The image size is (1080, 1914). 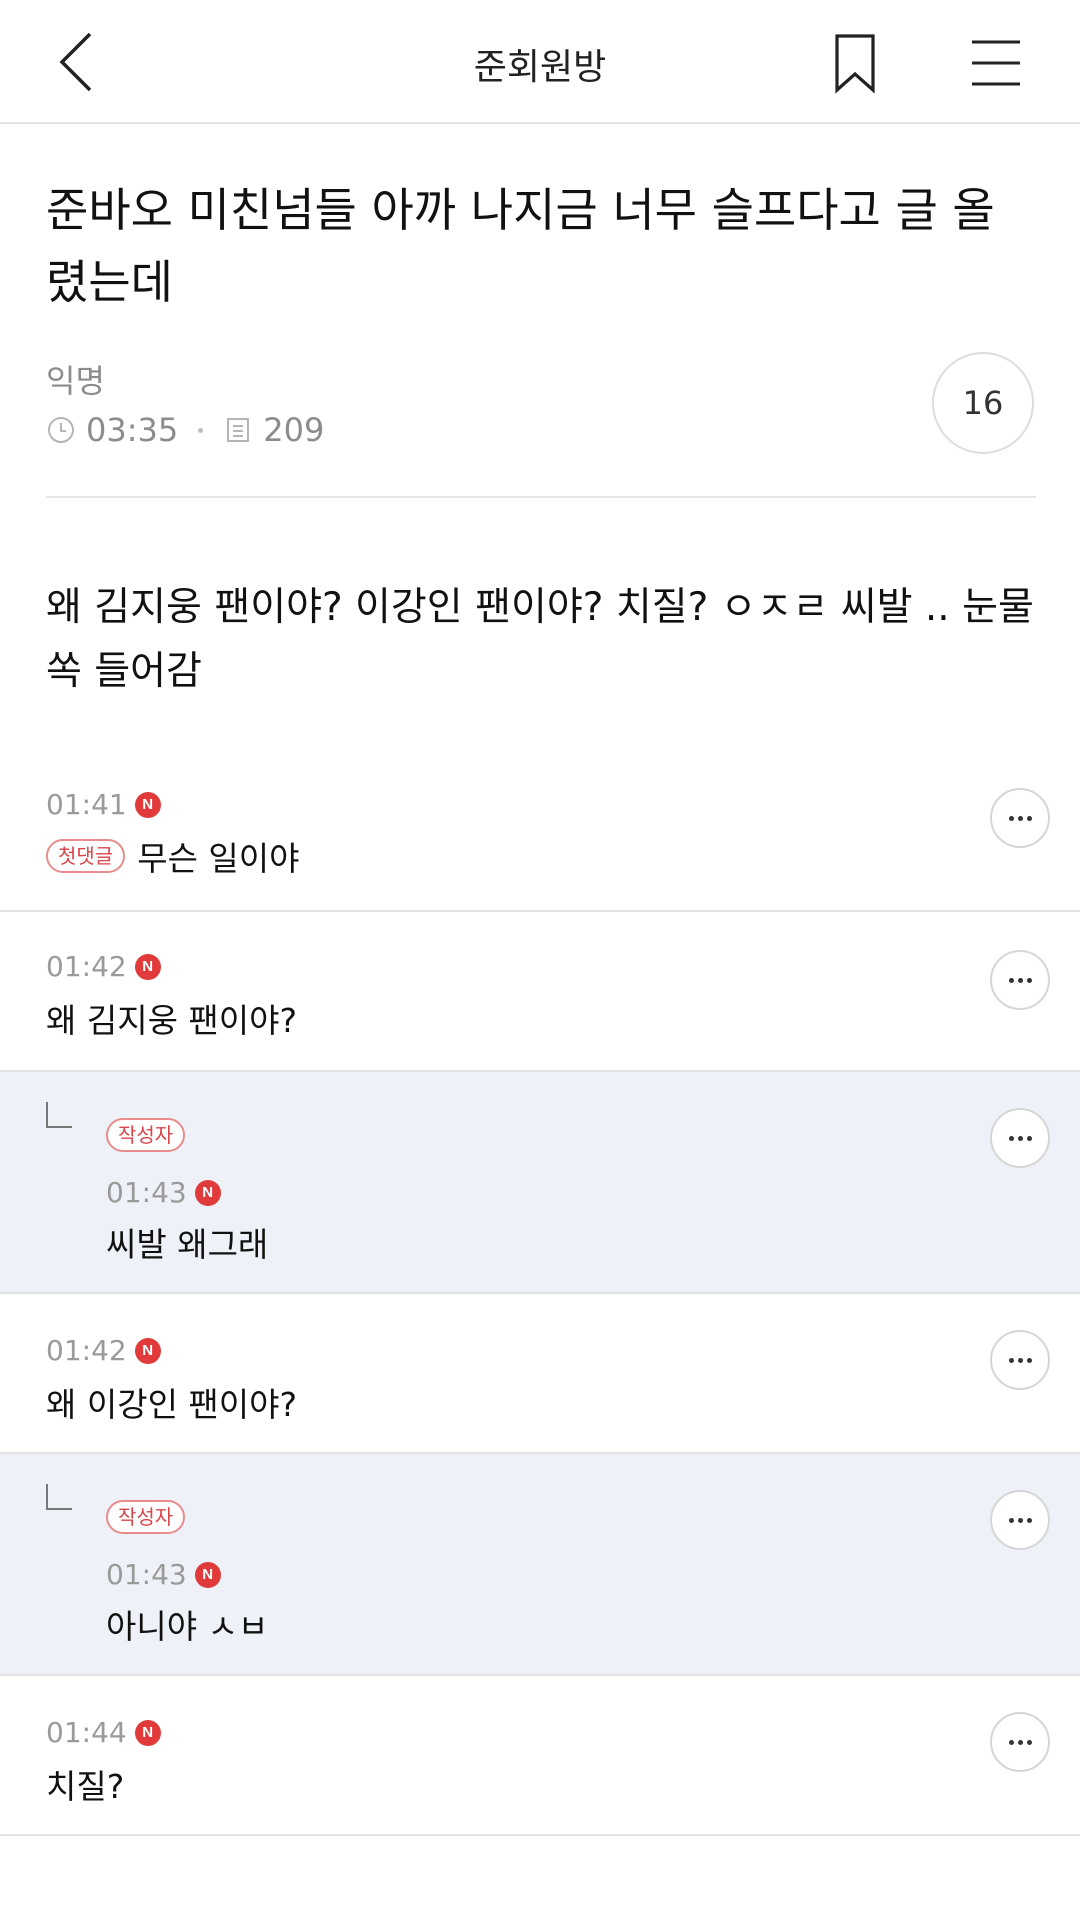 What do you see at coordinates (187, 1626) in the screenshot?
I see `comment-text: 아니야 ㅅㅂ` at bounding box center [187, 1626].